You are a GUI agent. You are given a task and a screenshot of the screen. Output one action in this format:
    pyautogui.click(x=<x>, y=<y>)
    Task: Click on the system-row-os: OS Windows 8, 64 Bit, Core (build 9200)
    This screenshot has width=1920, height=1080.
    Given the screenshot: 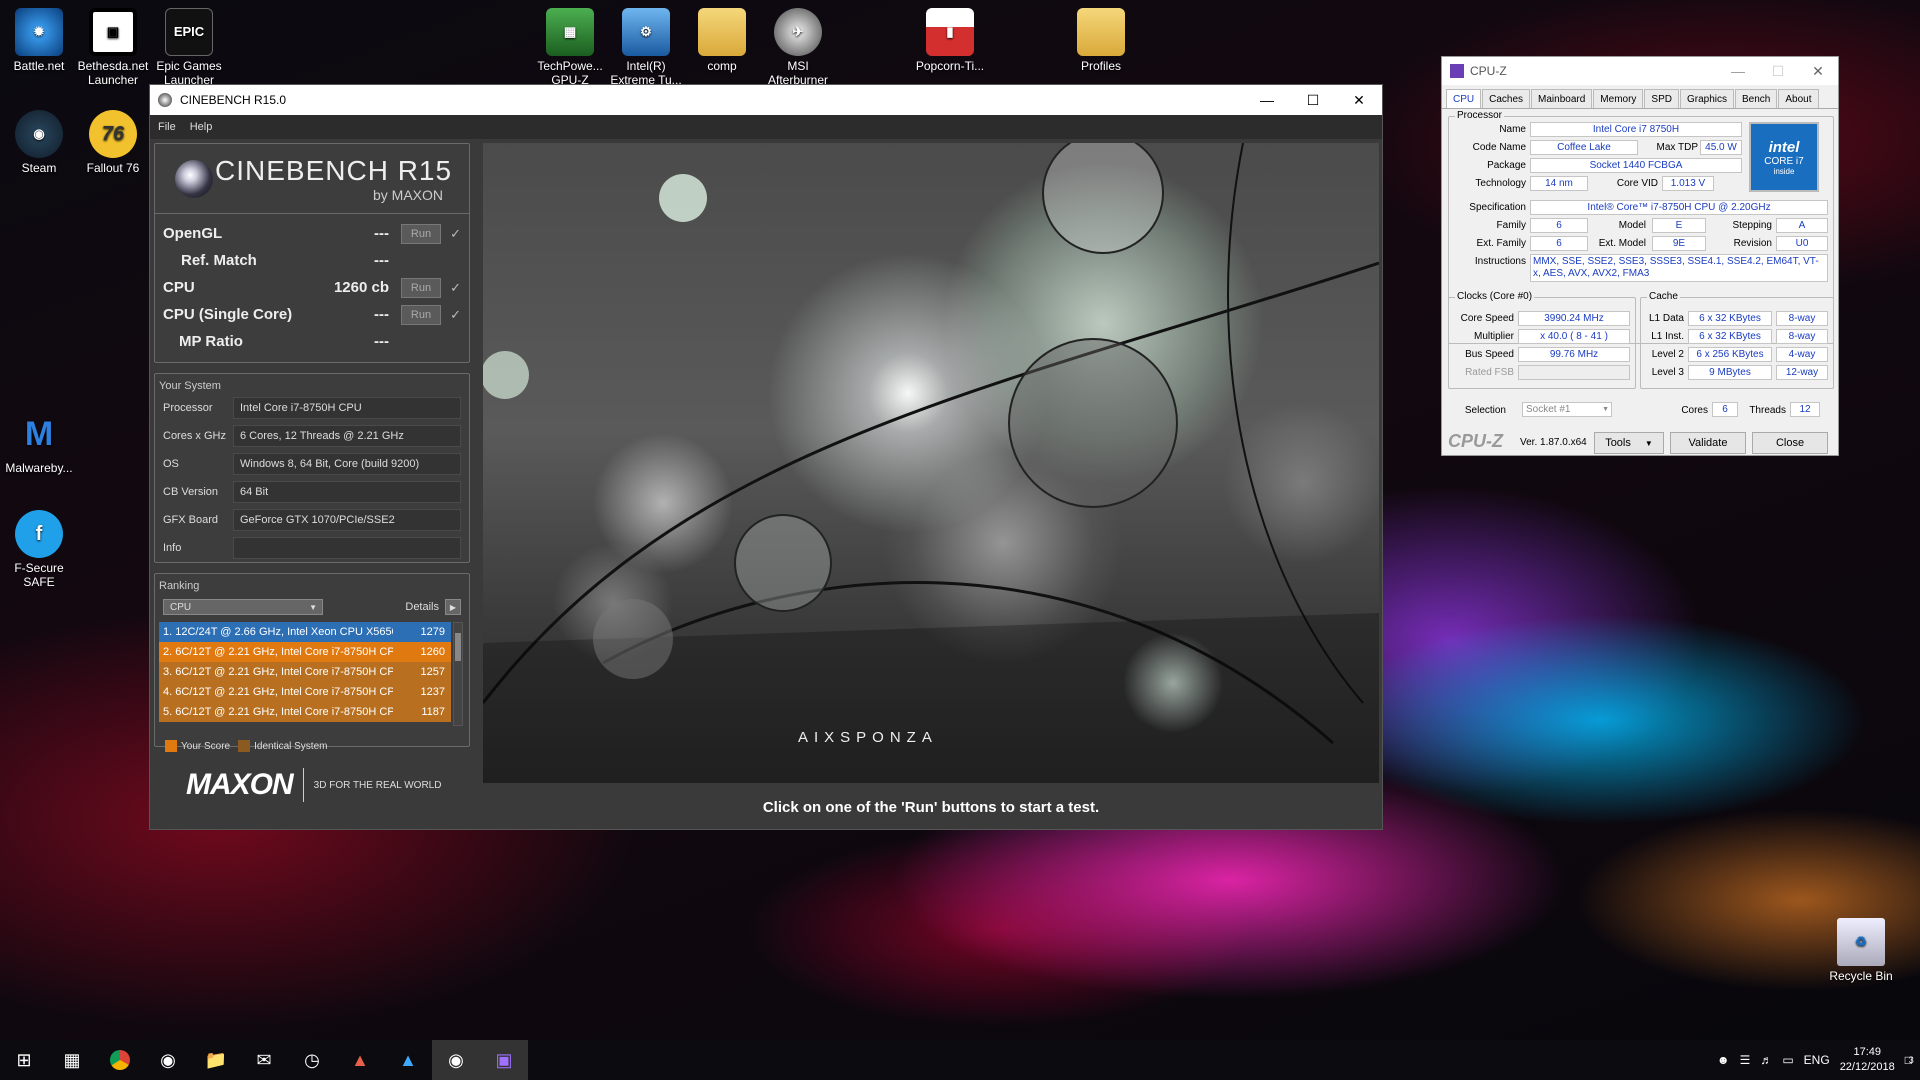 What is the action you would take?
    pyautogui.click(x=312, y=464)
    